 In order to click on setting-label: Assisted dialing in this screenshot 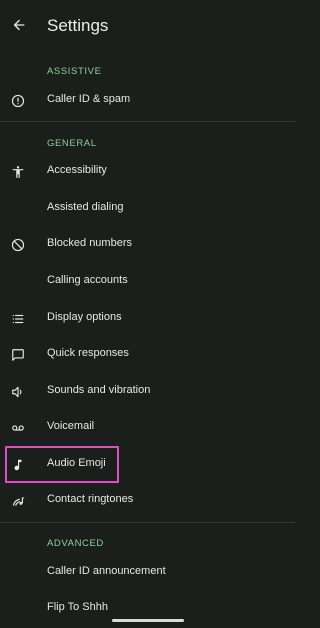, I will do `click(85, 207)`.